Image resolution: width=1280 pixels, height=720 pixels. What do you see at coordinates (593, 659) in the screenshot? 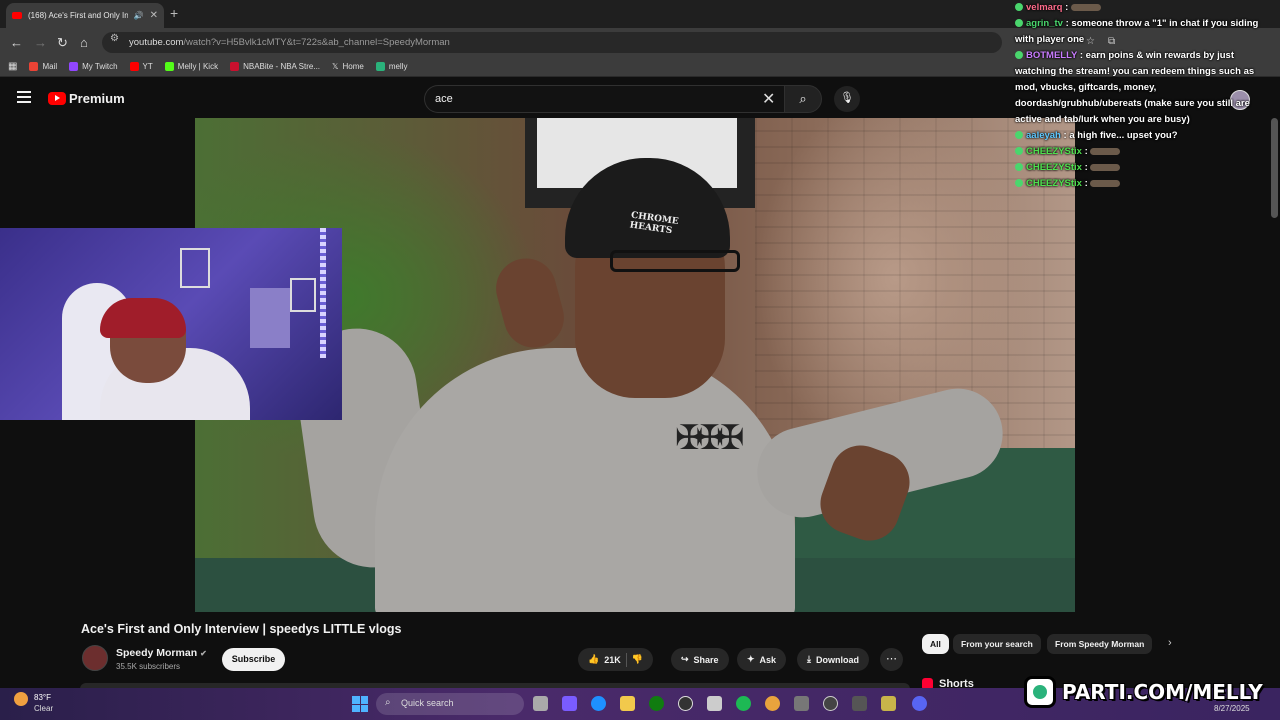
I see `like-icon: 👍` at bounding box center [593, 659].